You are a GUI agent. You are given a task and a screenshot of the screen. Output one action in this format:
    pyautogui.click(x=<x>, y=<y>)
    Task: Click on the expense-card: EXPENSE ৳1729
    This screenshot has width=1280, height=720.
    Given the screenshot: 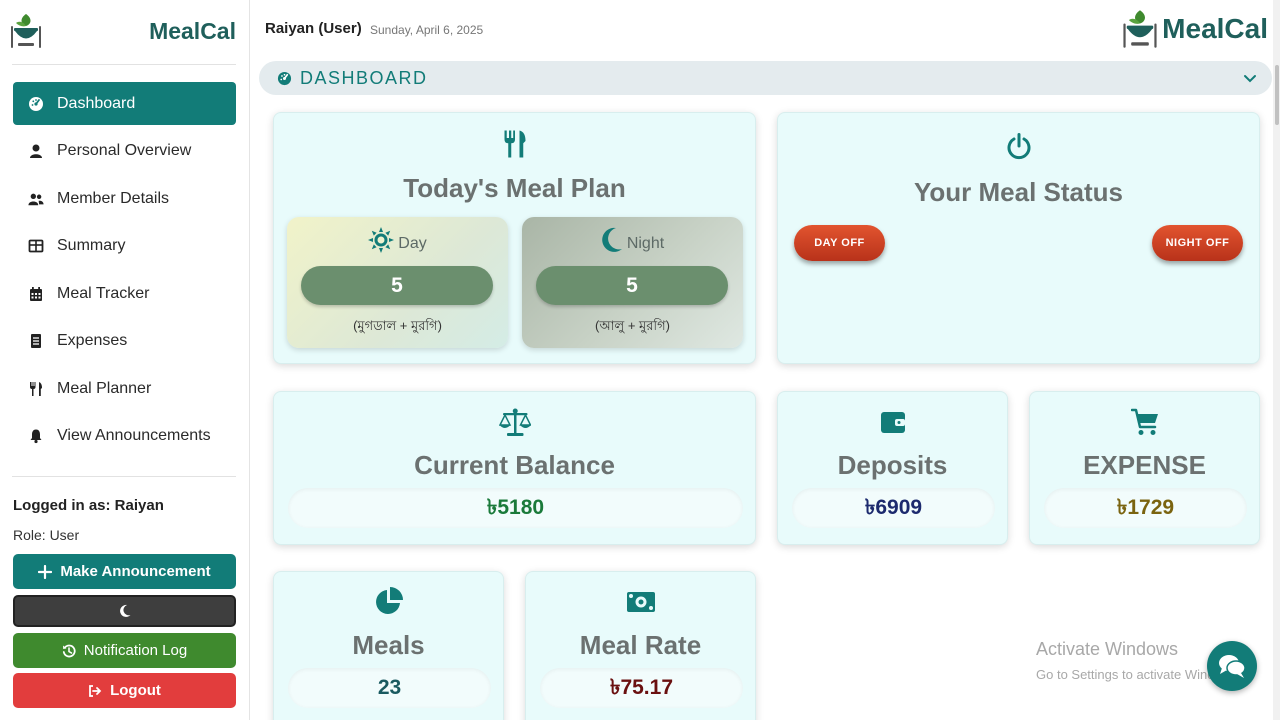 What is the action you would take?
    pyautogui.click(x=1144, y=468)
    